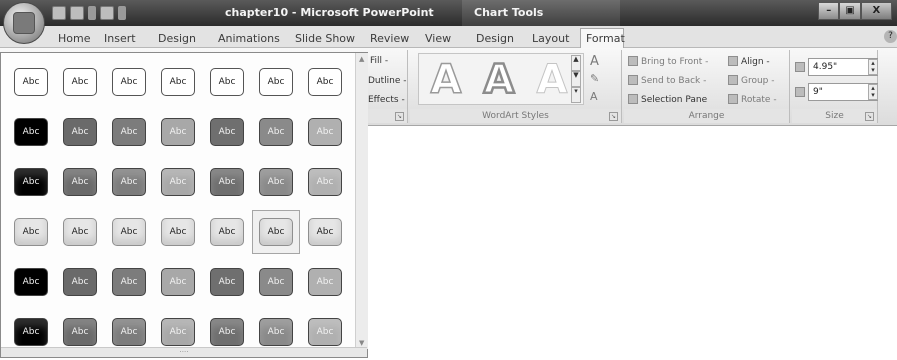 The image size is (897, 360). I want to click on bring-to-front-button: Bring to Front -, so click(668, 61).